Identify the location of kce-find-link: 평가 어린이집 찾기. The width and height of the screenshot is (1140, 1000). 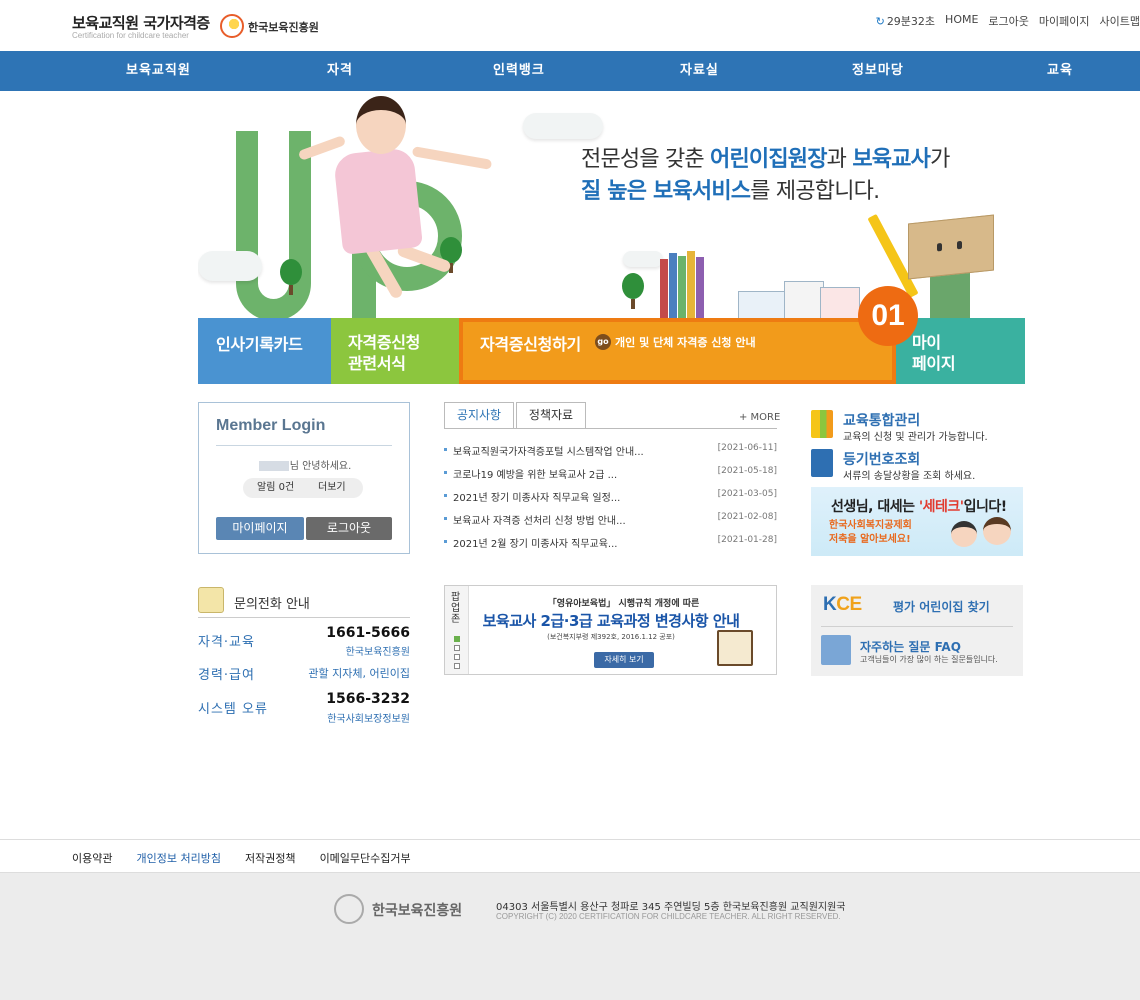
(941, 606).